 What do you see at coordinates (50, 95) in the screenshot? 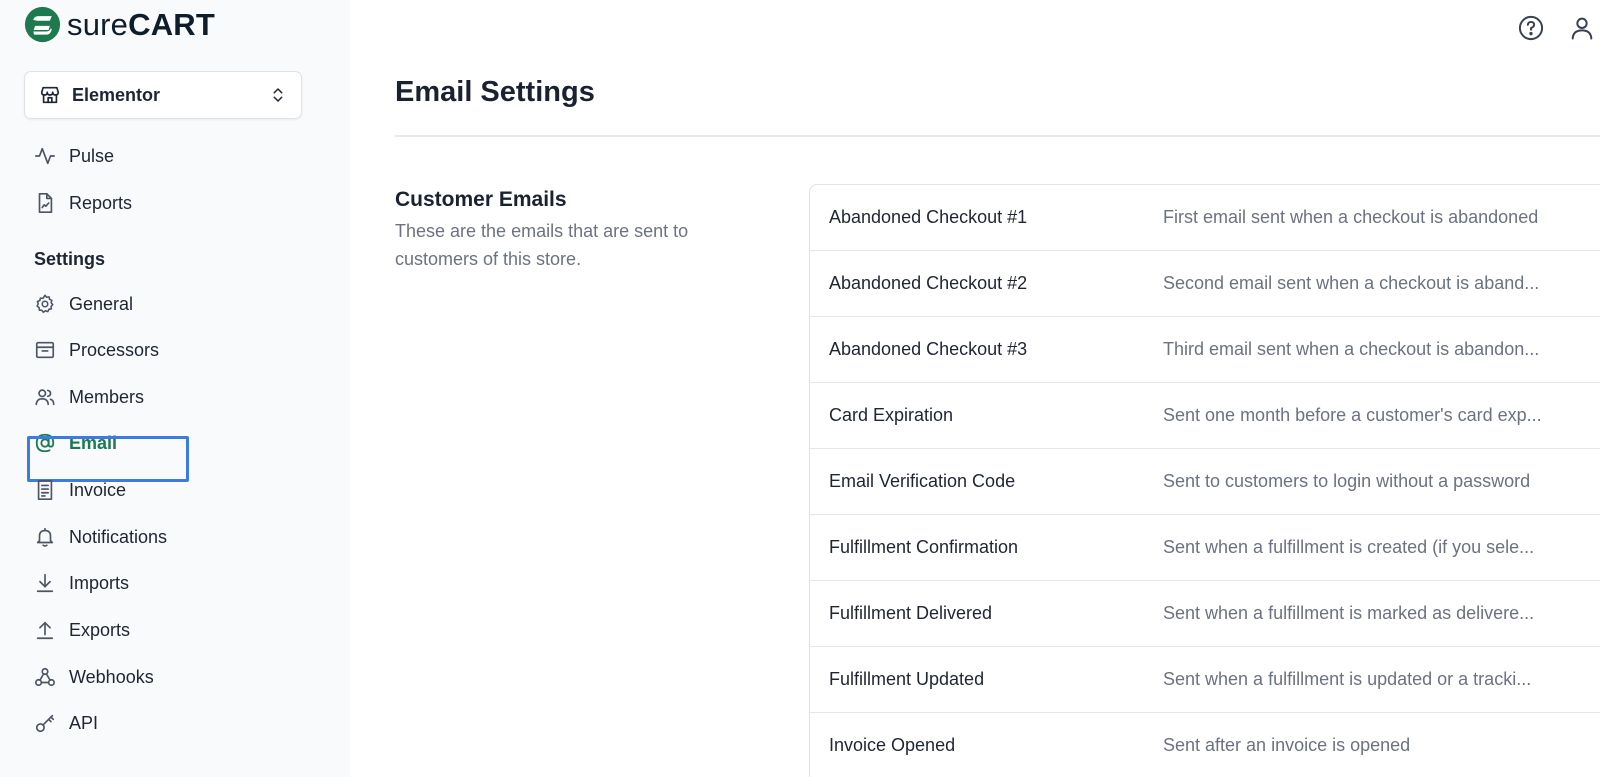
I see `store-icon` at bounding box center [50, 95].